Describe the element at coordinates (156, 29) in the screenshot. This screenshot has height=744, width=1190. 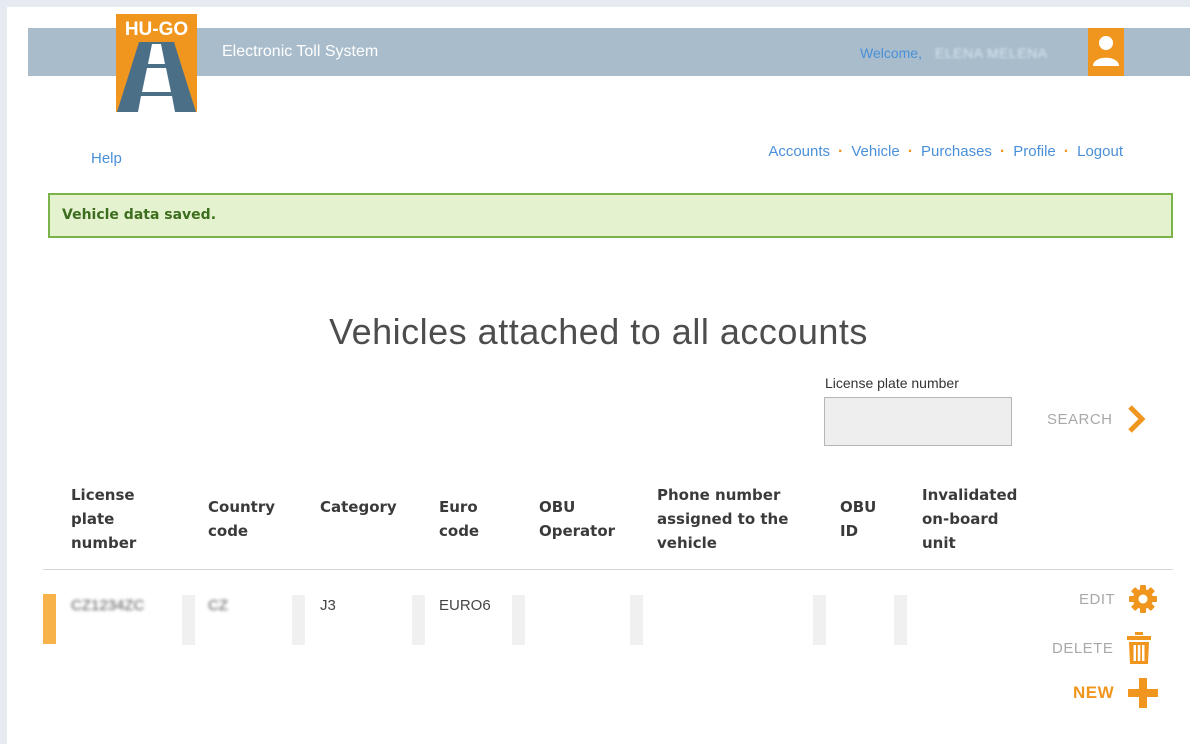
I see `logo-text: HU-GO` at that location.